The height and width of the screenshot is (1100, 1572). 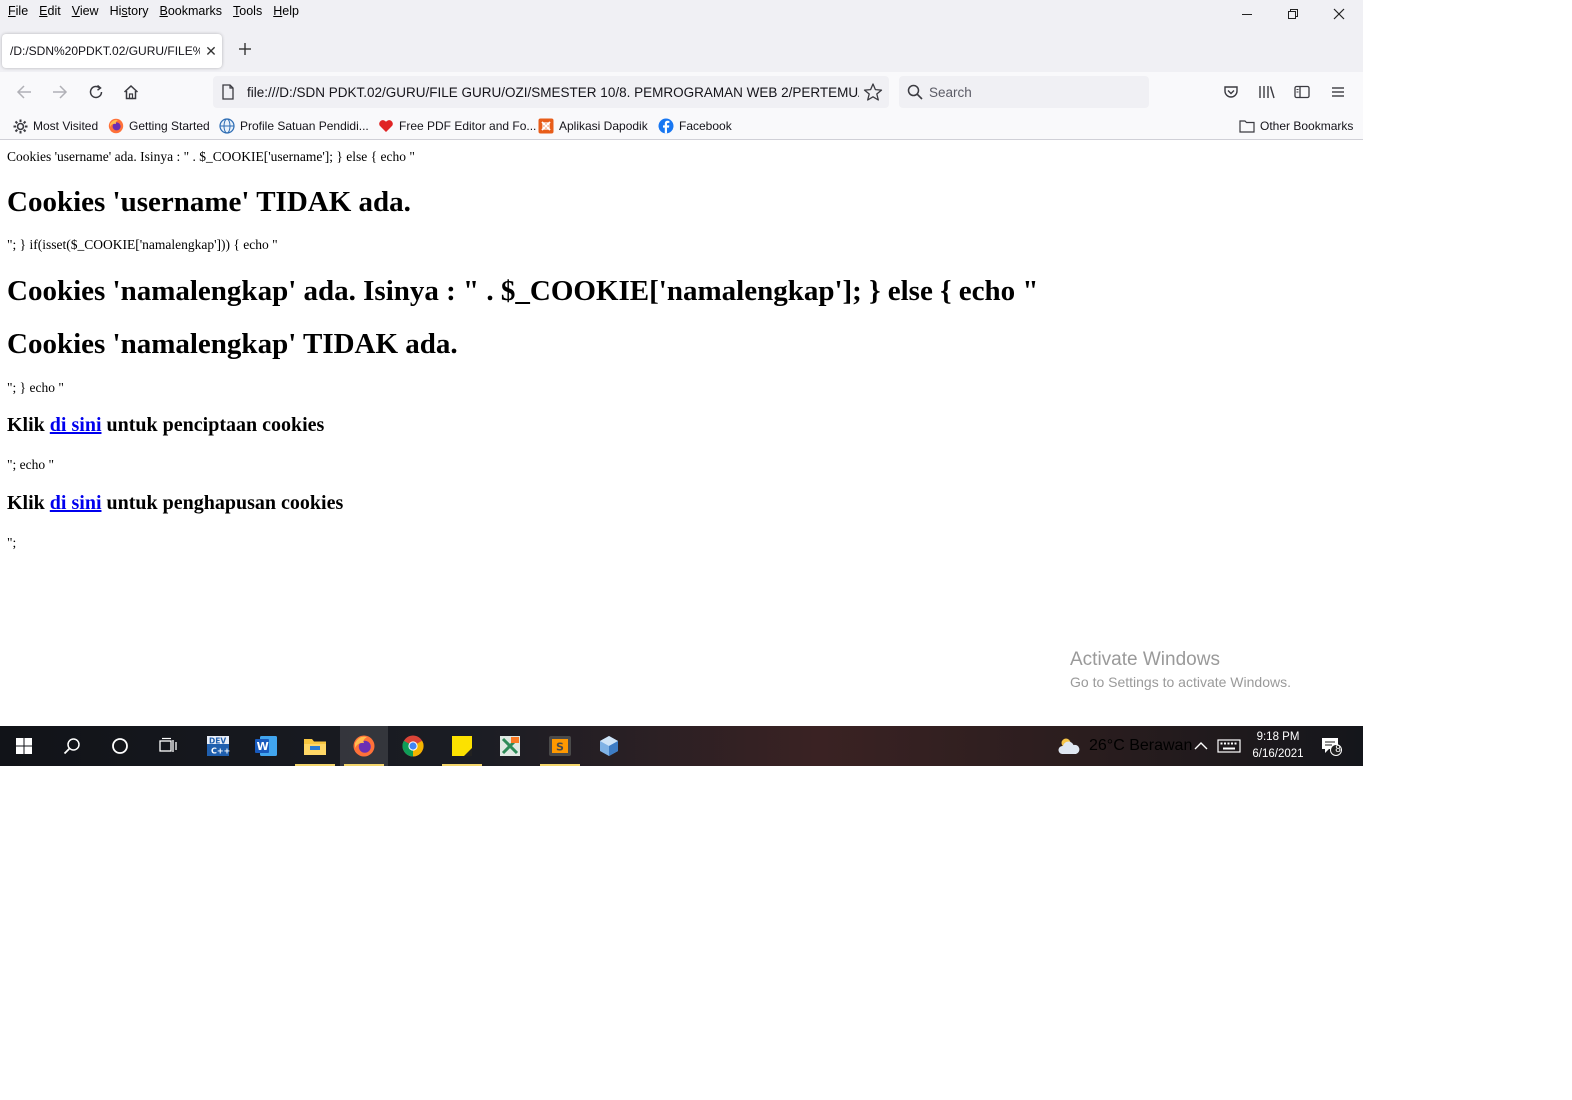 What do you see at coordinates (12, 542) in the screenshot?
I see `raw-text-line: ";` at bounding box center [12, 542].